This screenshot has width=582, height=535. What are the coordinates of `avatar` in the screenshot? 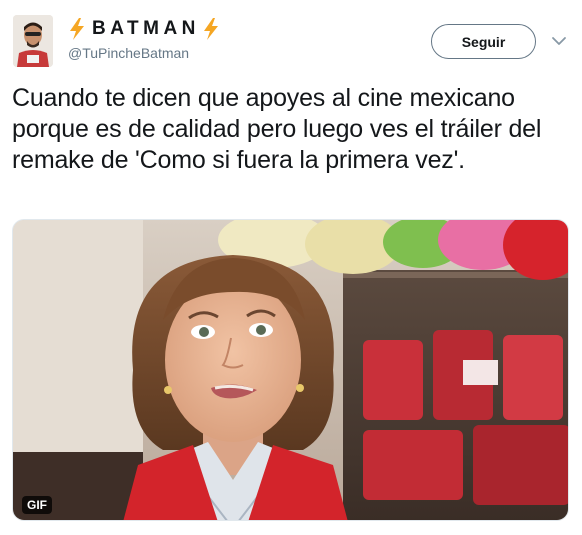 It's located at (33, 41).